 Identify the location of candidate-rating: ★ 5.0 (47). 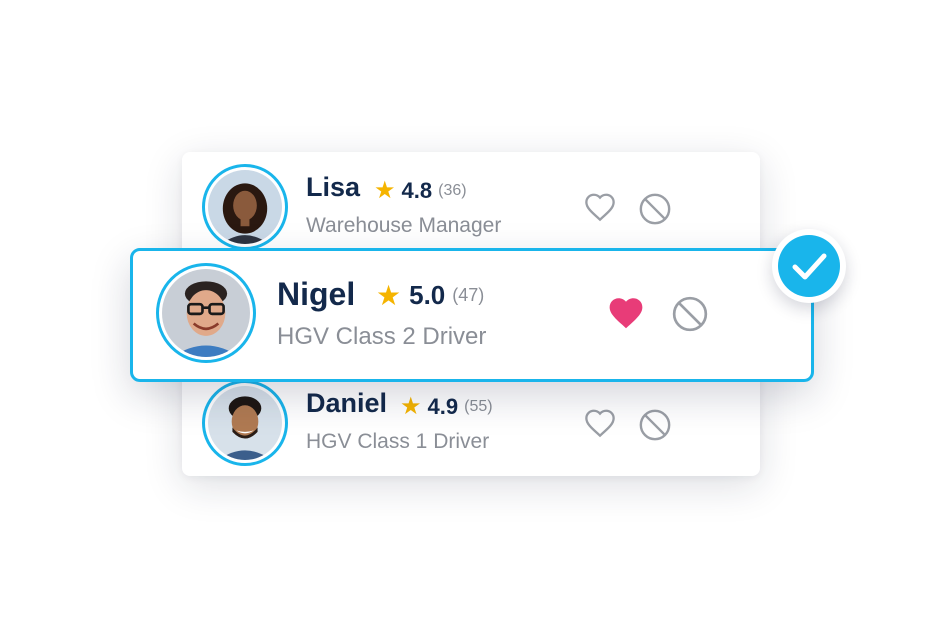
(430, 295).